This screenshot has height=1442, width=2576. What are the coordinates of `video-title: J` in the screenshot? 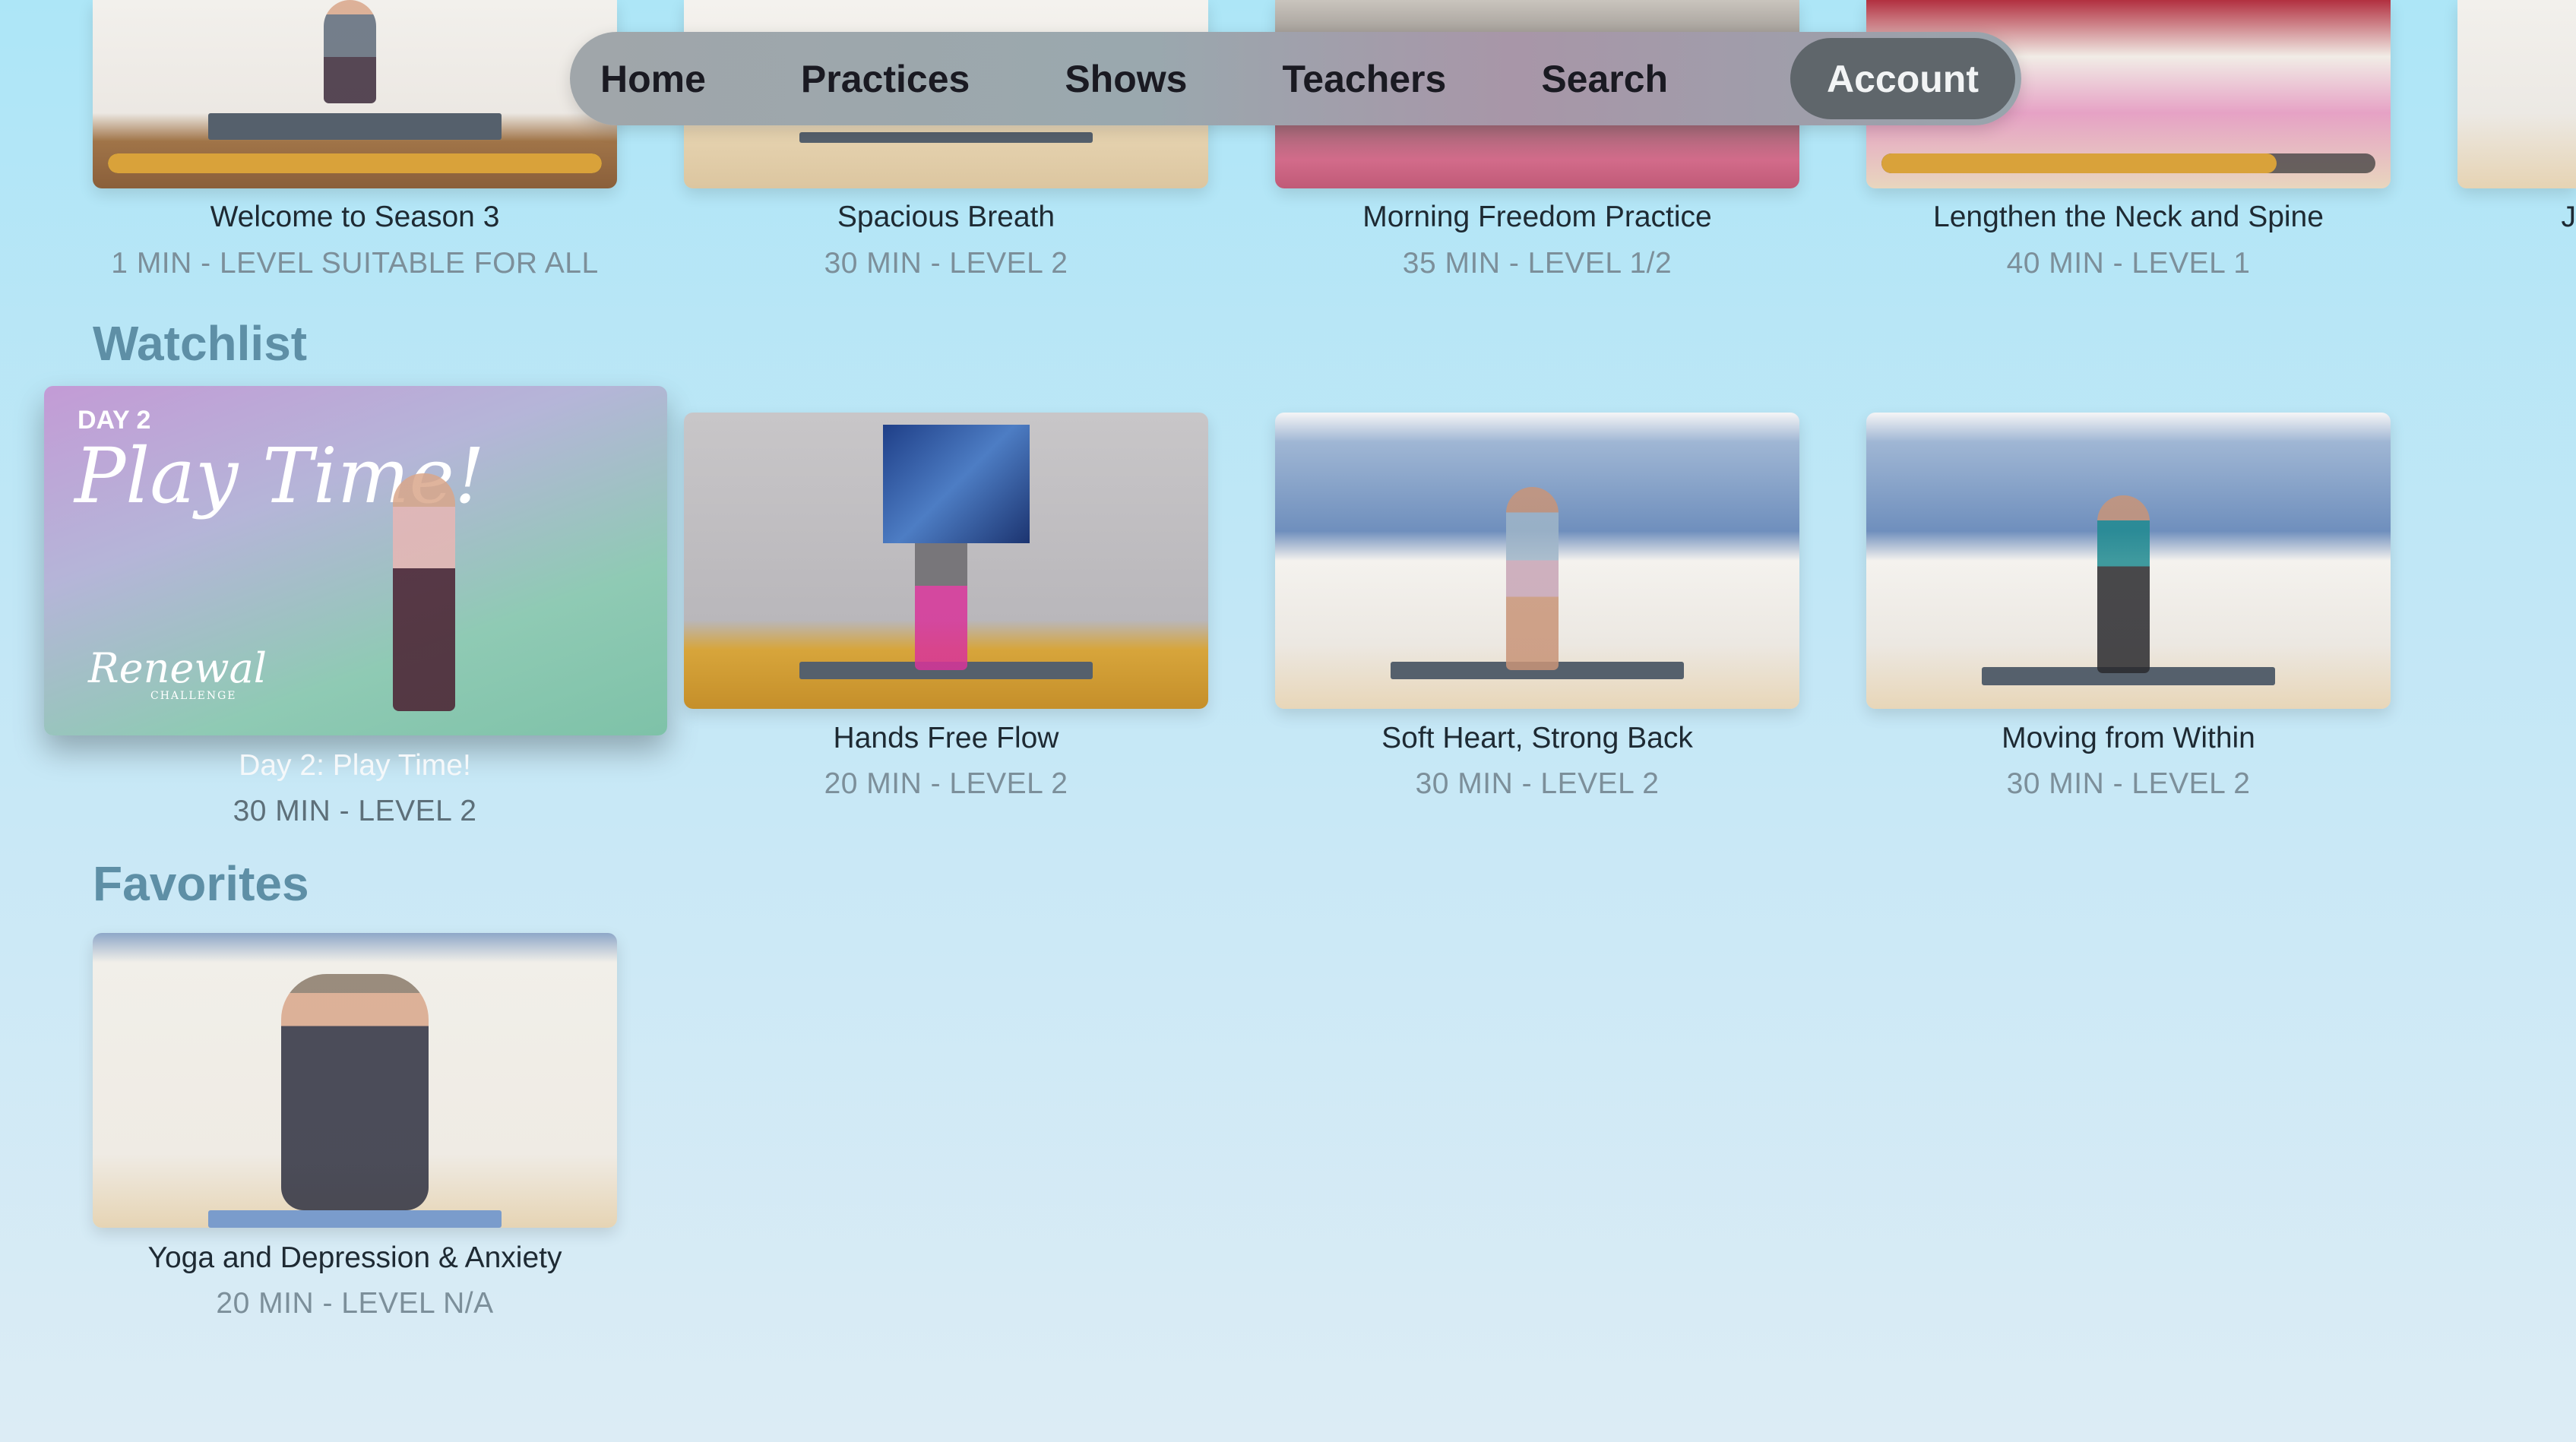 It's located at (2568, 217).